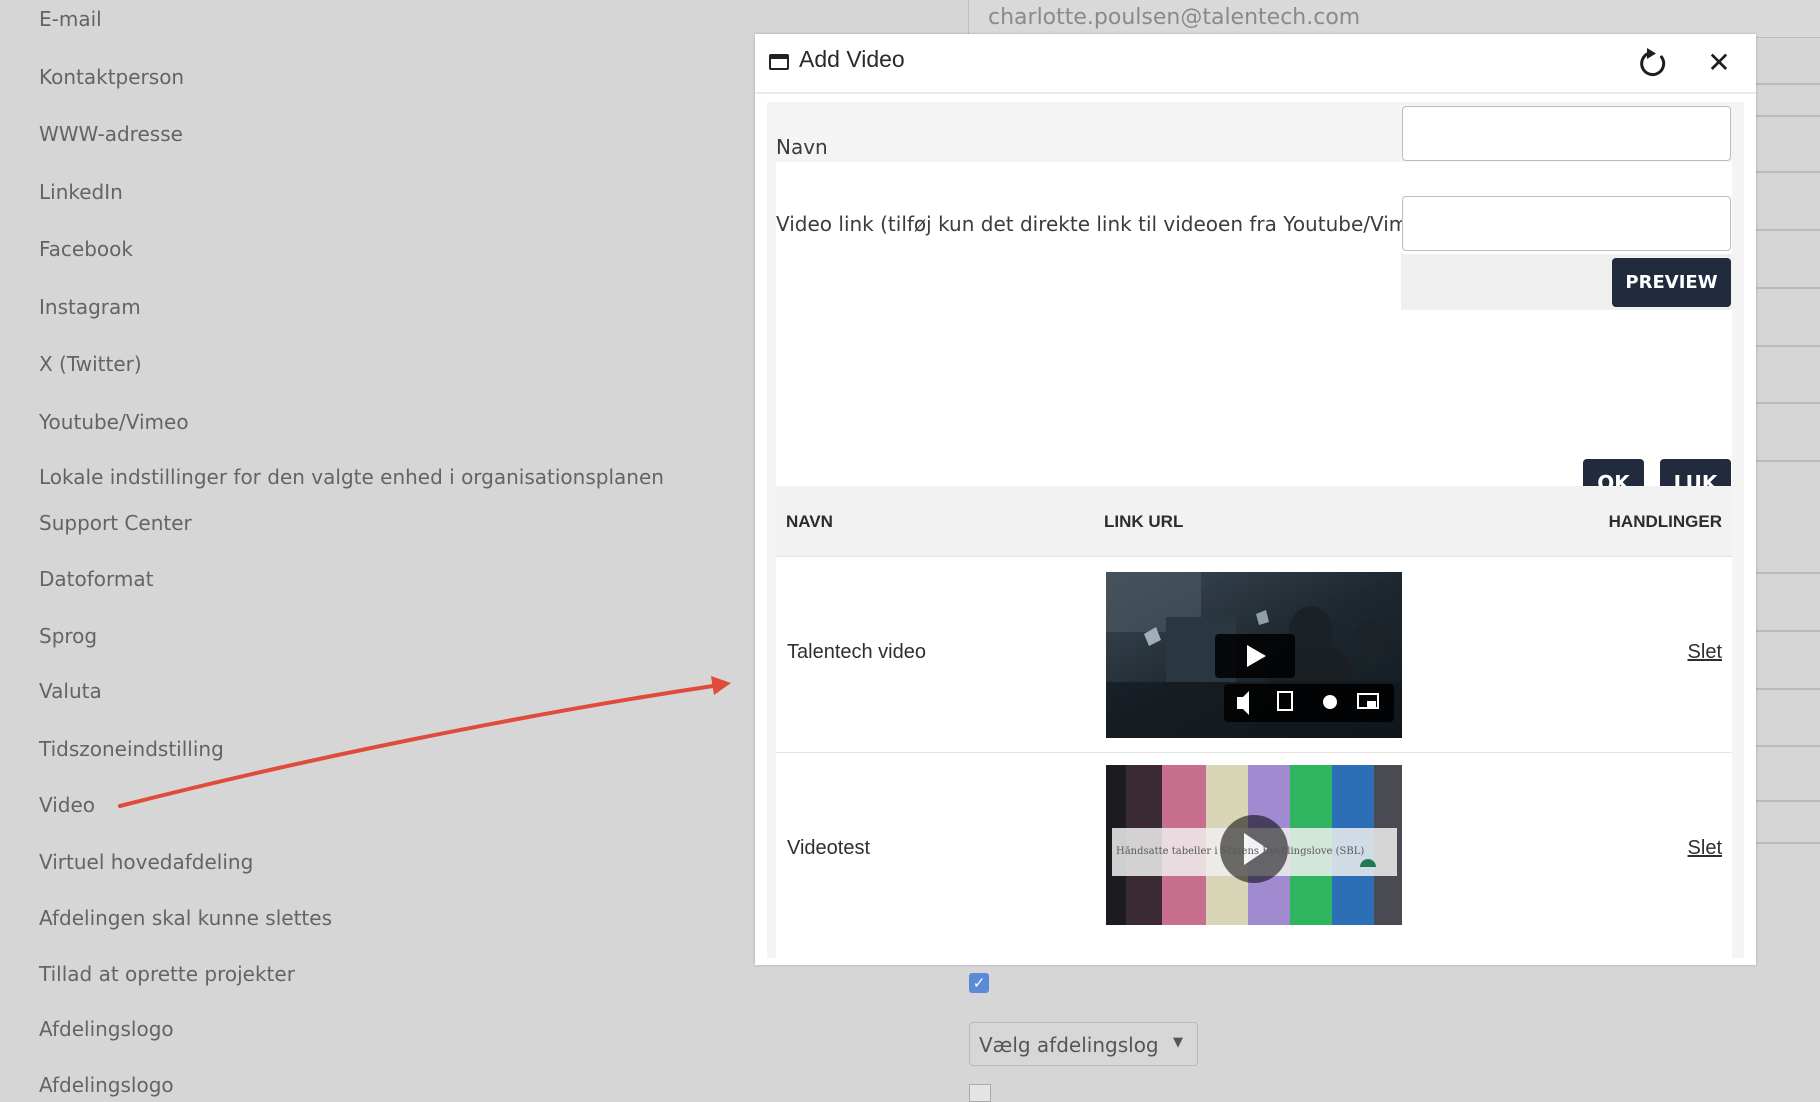 This screenshot has width=1820, height=1102. I want to click on label-contact: Kontaktperson, so click(112, 77).